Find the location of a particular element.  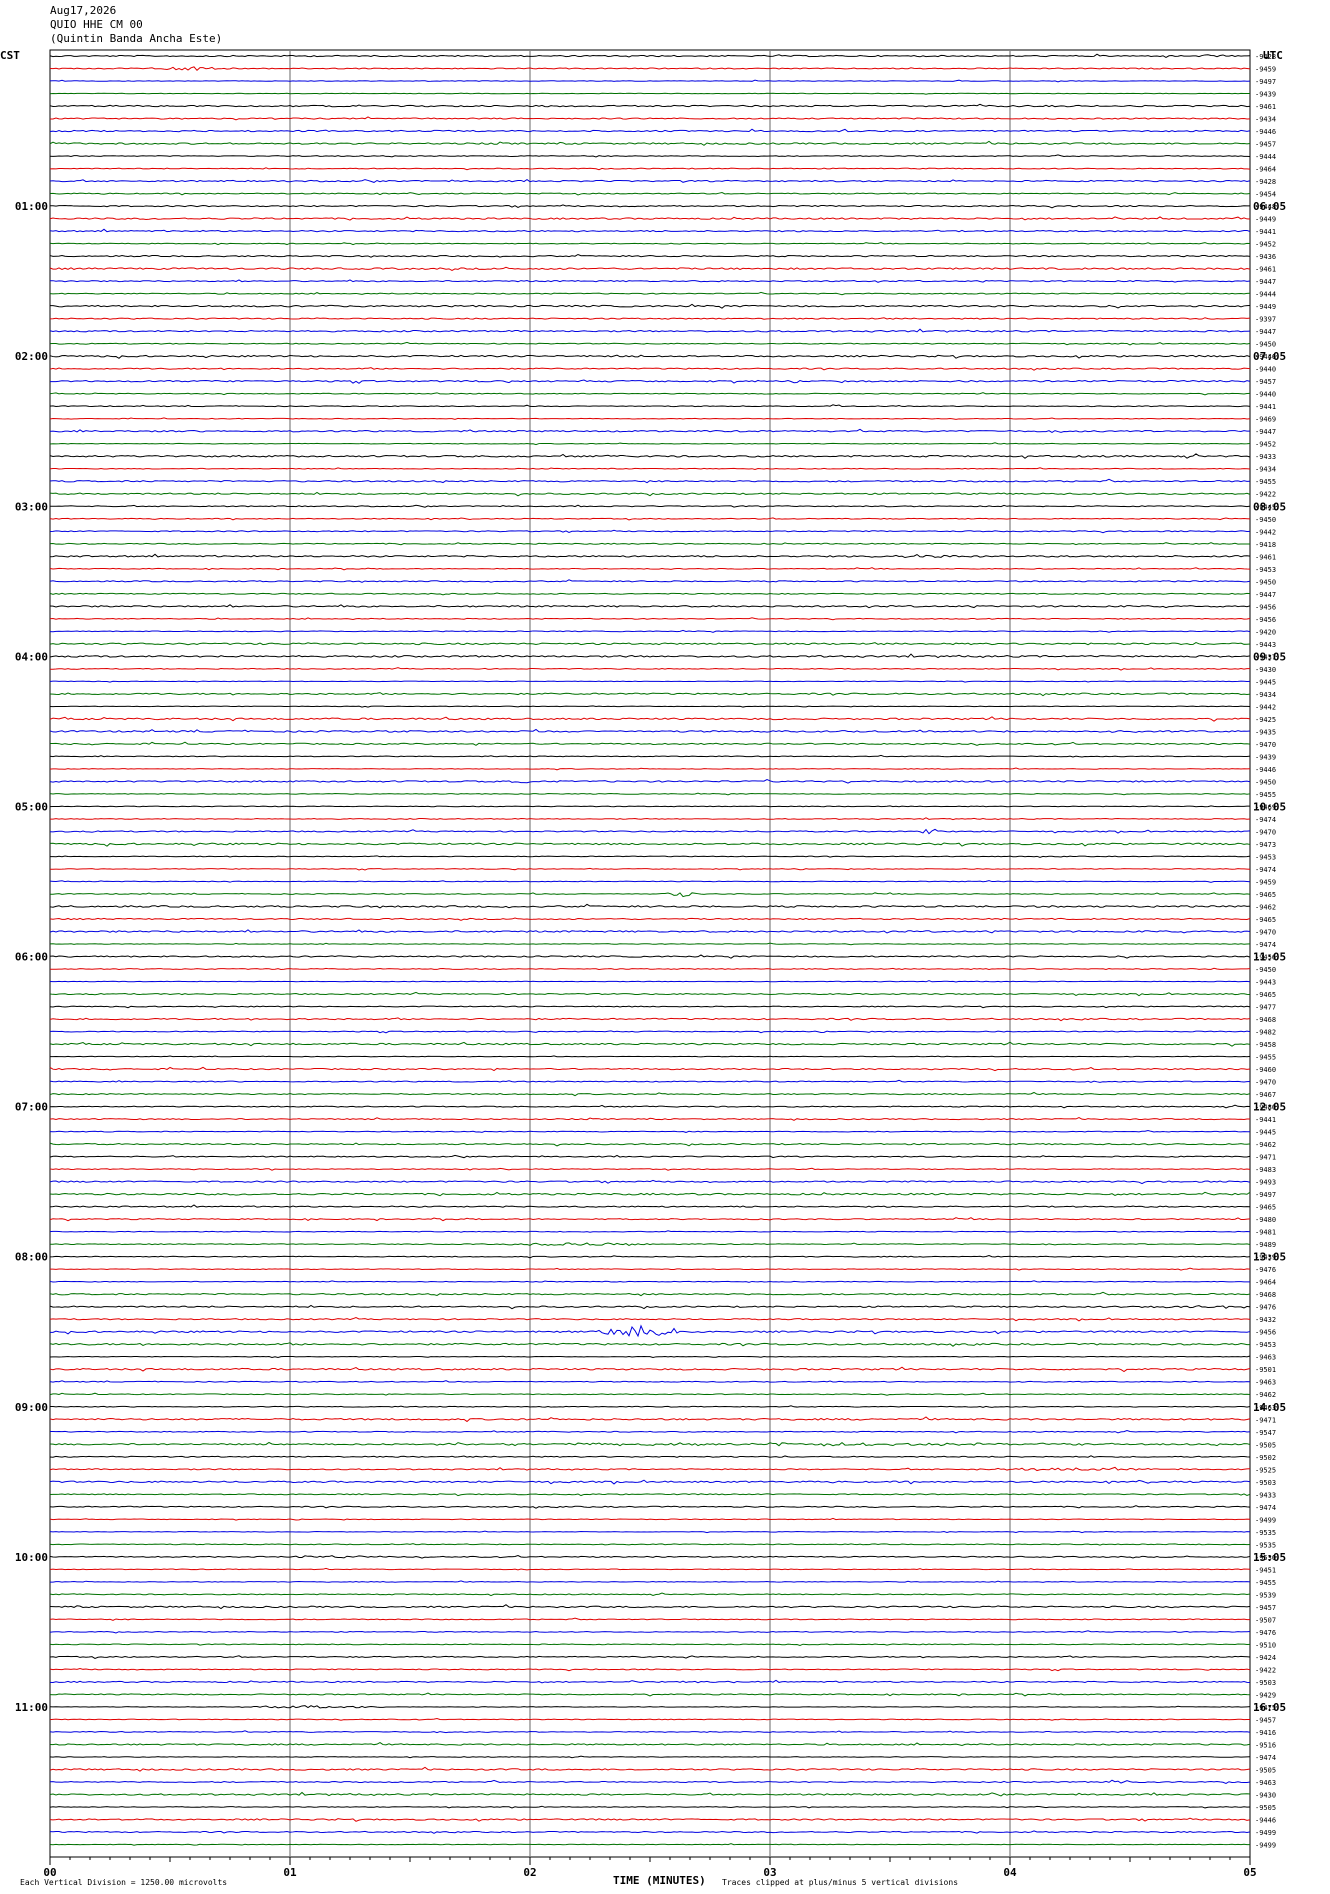

trace-value-label-14: -9441 is located at coordinates (1265, 232).